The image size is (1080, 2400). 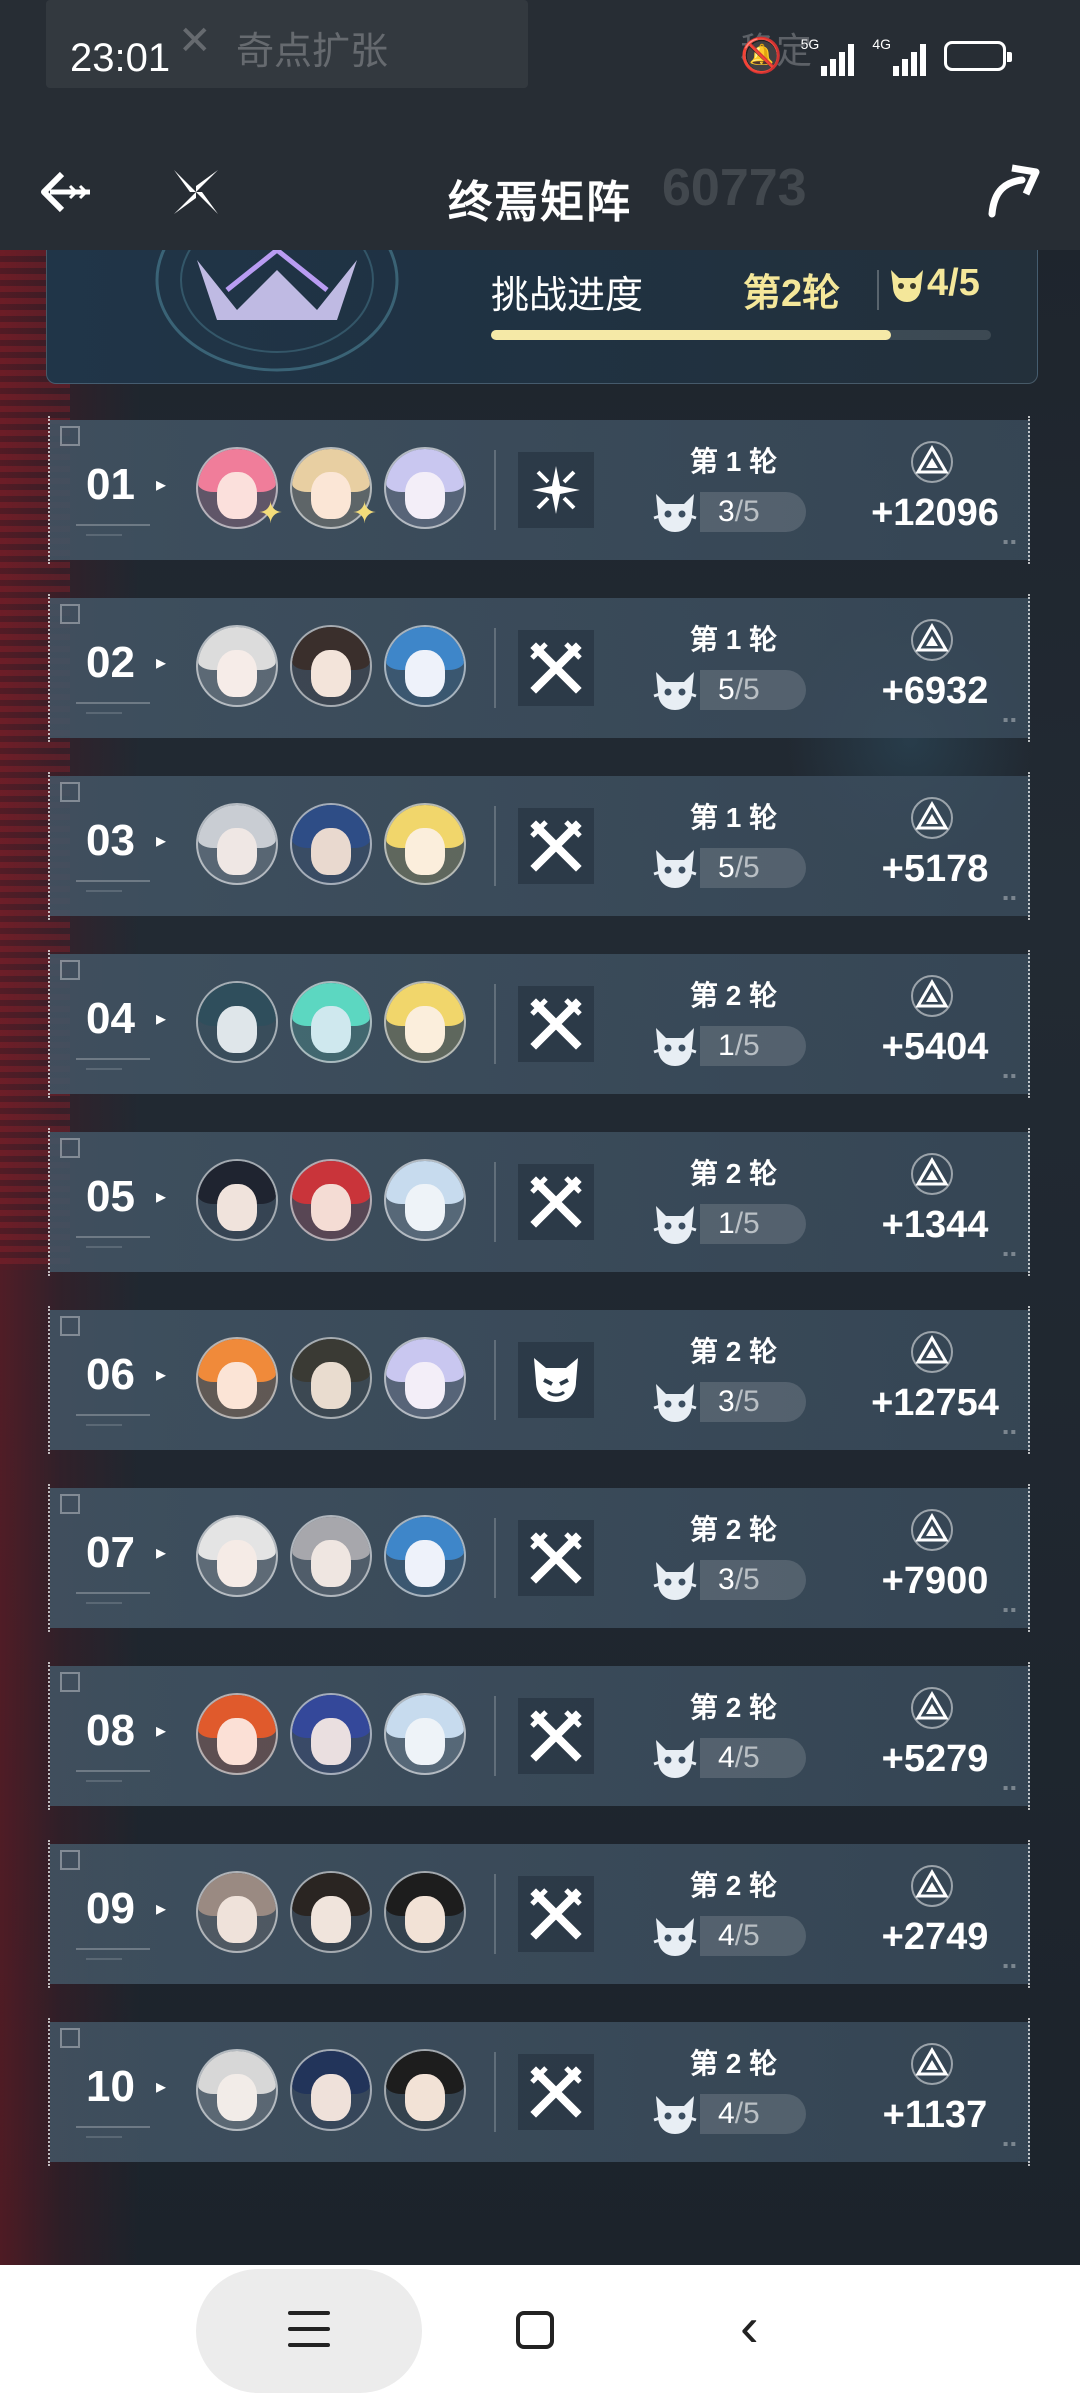 I want to click on points-gain: +5178, so click(x=935, y=869).